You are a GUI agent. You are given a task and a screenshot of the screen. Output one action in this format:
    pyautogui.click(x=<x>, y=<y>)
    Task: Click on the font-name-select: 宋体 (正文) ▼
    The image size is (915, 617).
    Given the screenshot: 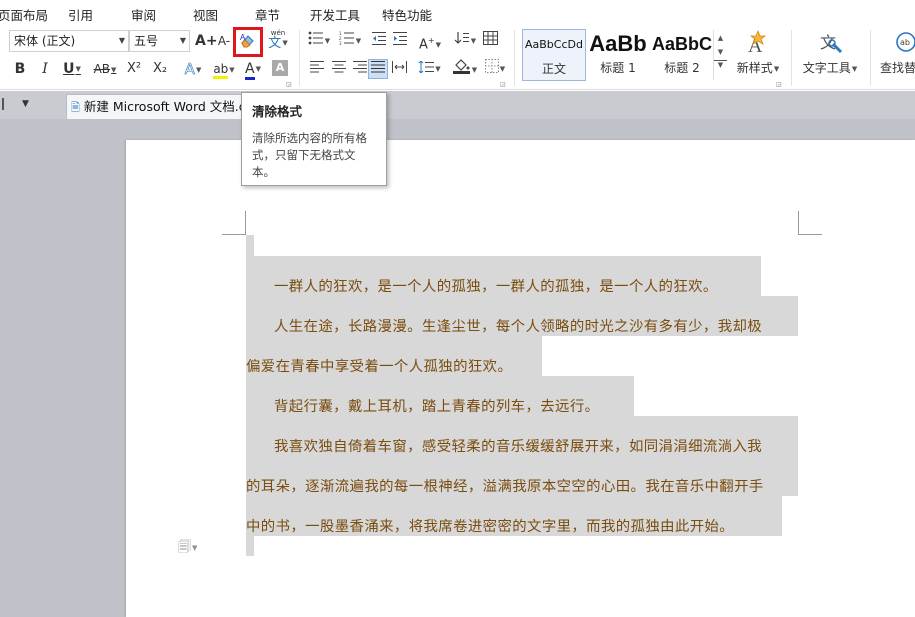 What is the action you would take?
    pyautogui.click(x=69, y=41)
    